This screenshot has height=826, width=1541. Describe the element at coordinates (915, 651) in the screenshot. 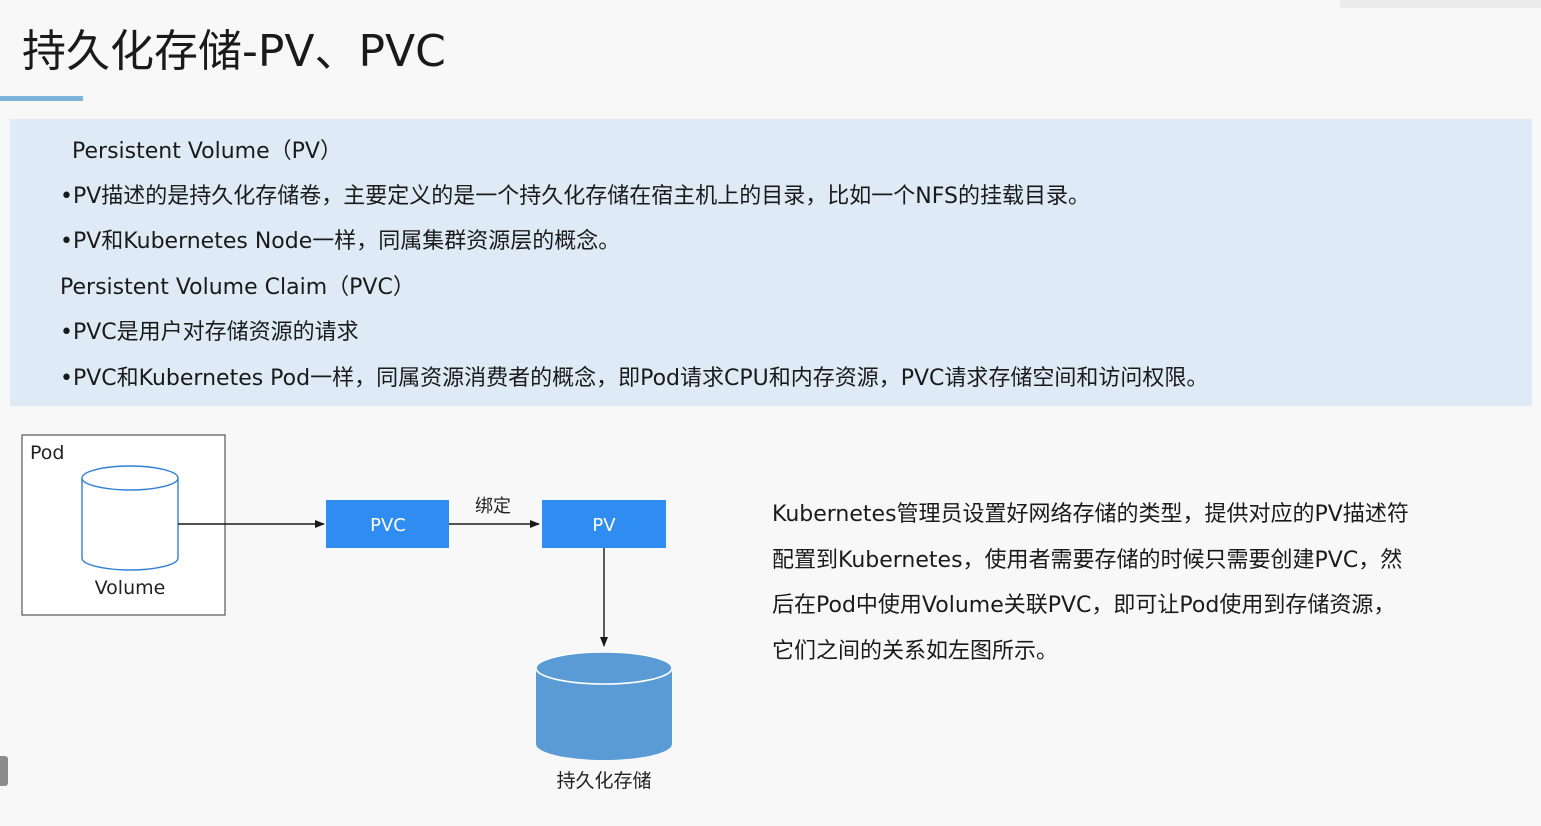

I see `description-line: 它们之间的关系如左图所示。` at that location.